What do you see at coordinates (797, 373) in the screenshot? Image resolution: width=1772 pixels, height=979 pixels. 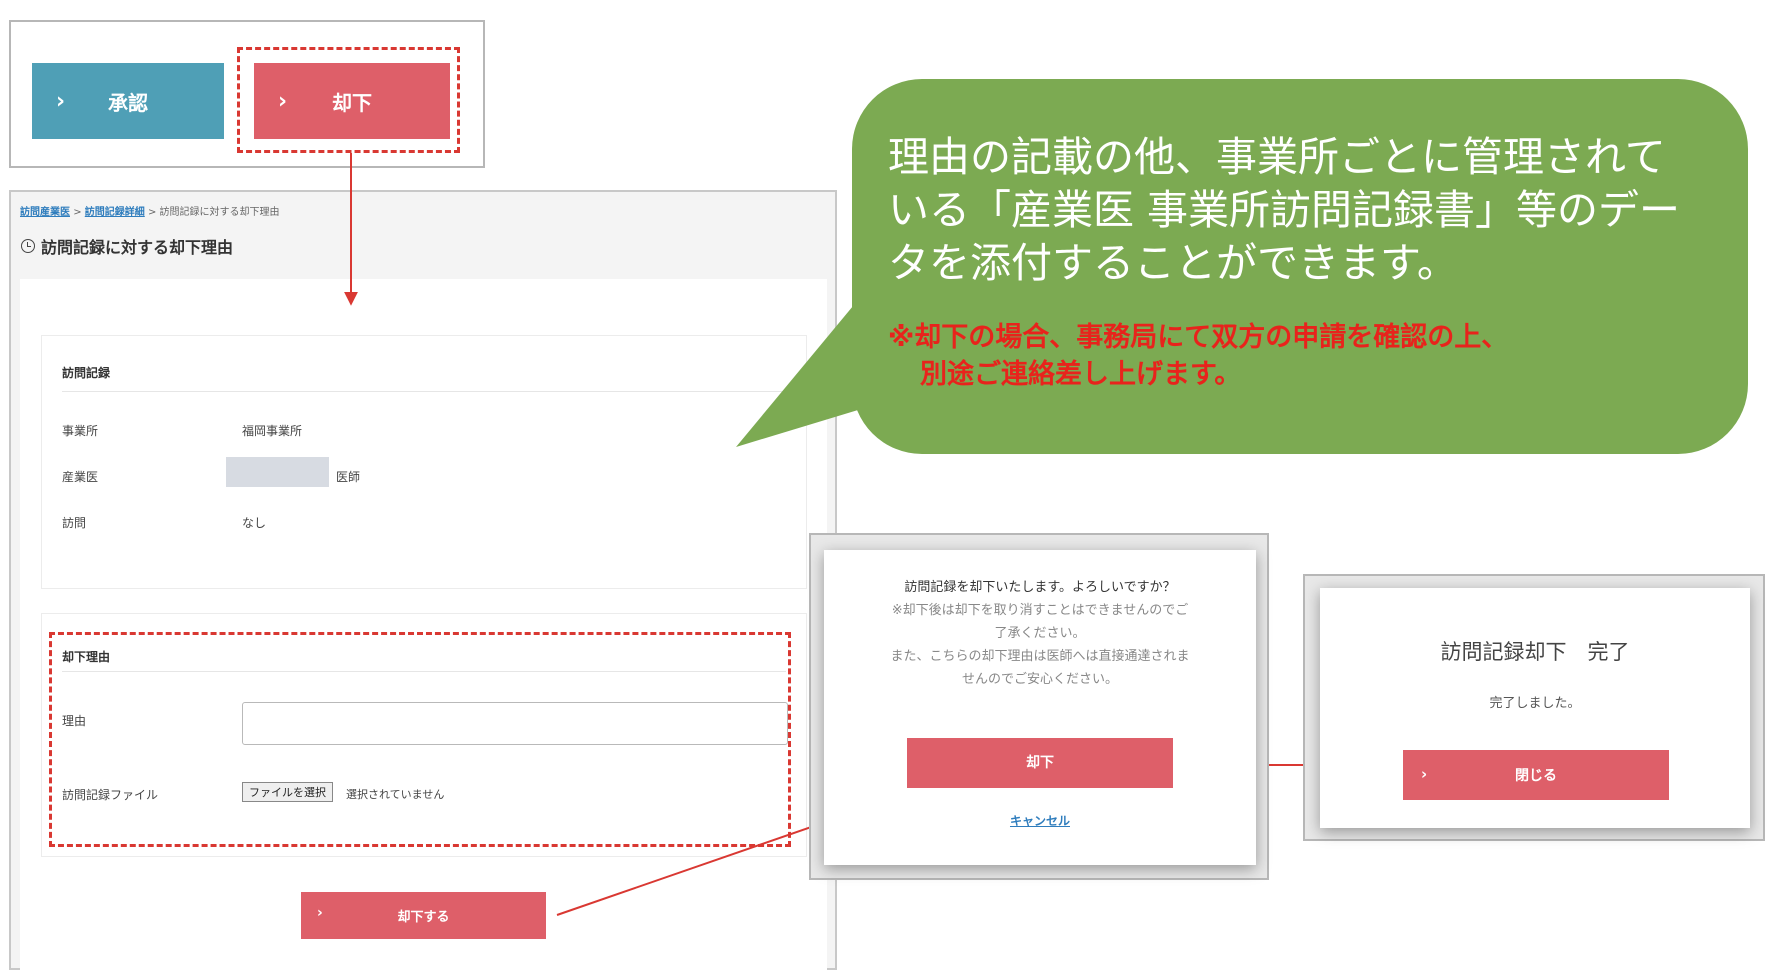 I see `callout-pointer` at bounding box center [797, 373].